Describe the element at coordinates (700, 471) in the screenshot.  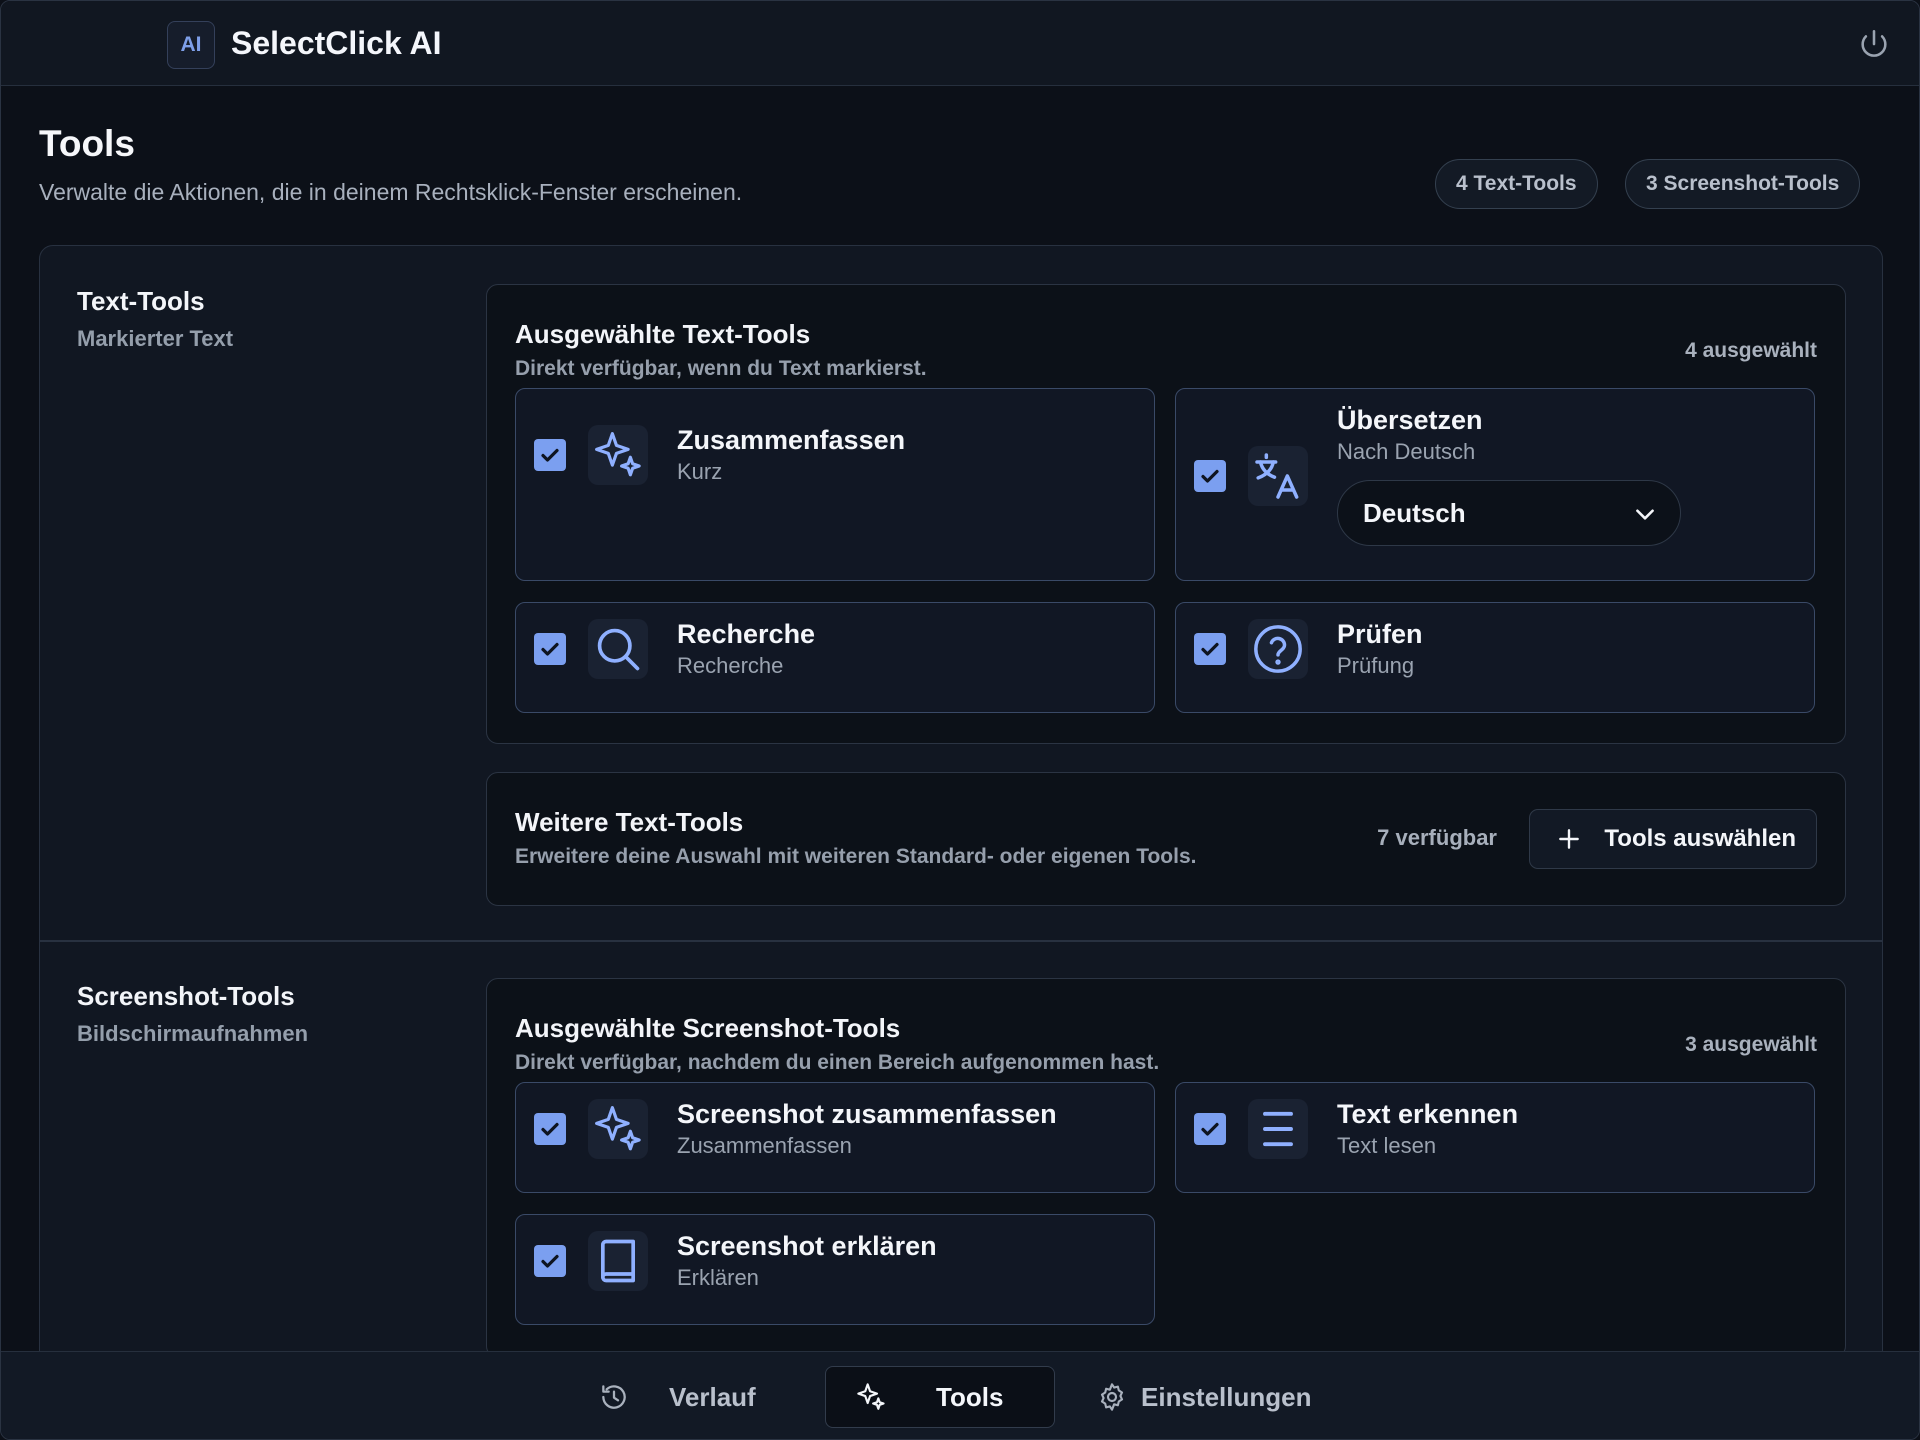
I see `tool-subtitle: Kurz` at that location.